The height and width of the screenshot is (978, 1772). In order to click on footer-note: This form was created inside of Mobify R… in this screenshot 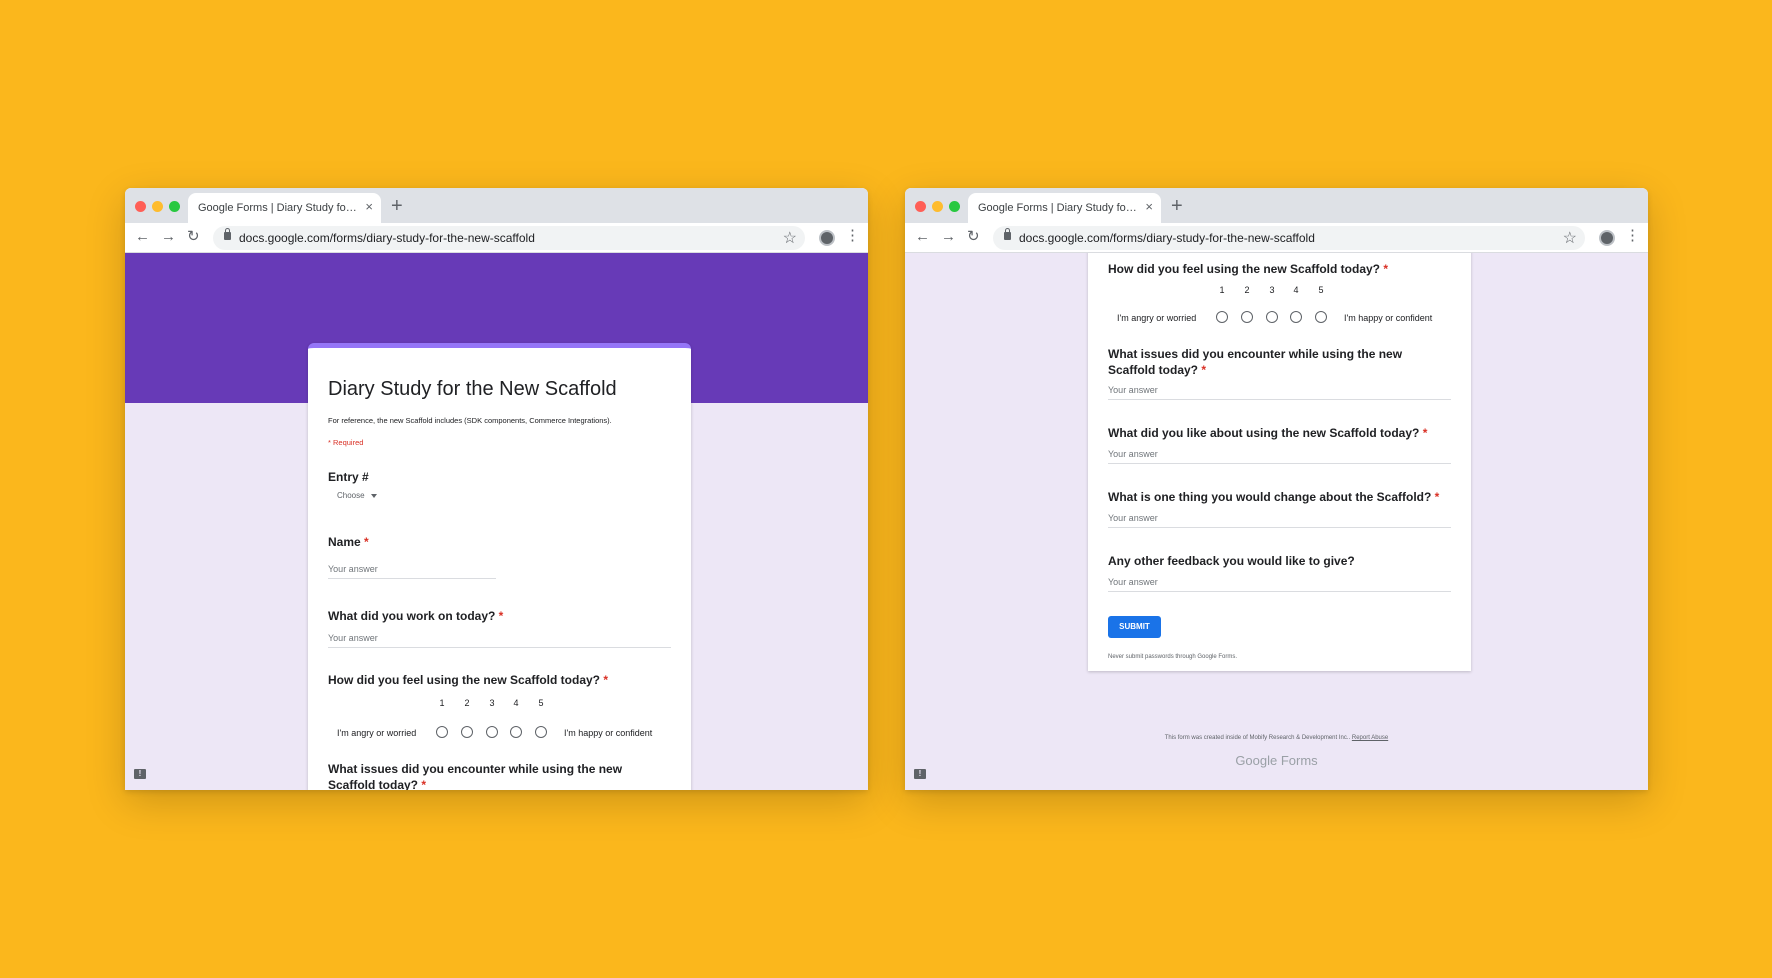, I will do `click(1276, 738)`.